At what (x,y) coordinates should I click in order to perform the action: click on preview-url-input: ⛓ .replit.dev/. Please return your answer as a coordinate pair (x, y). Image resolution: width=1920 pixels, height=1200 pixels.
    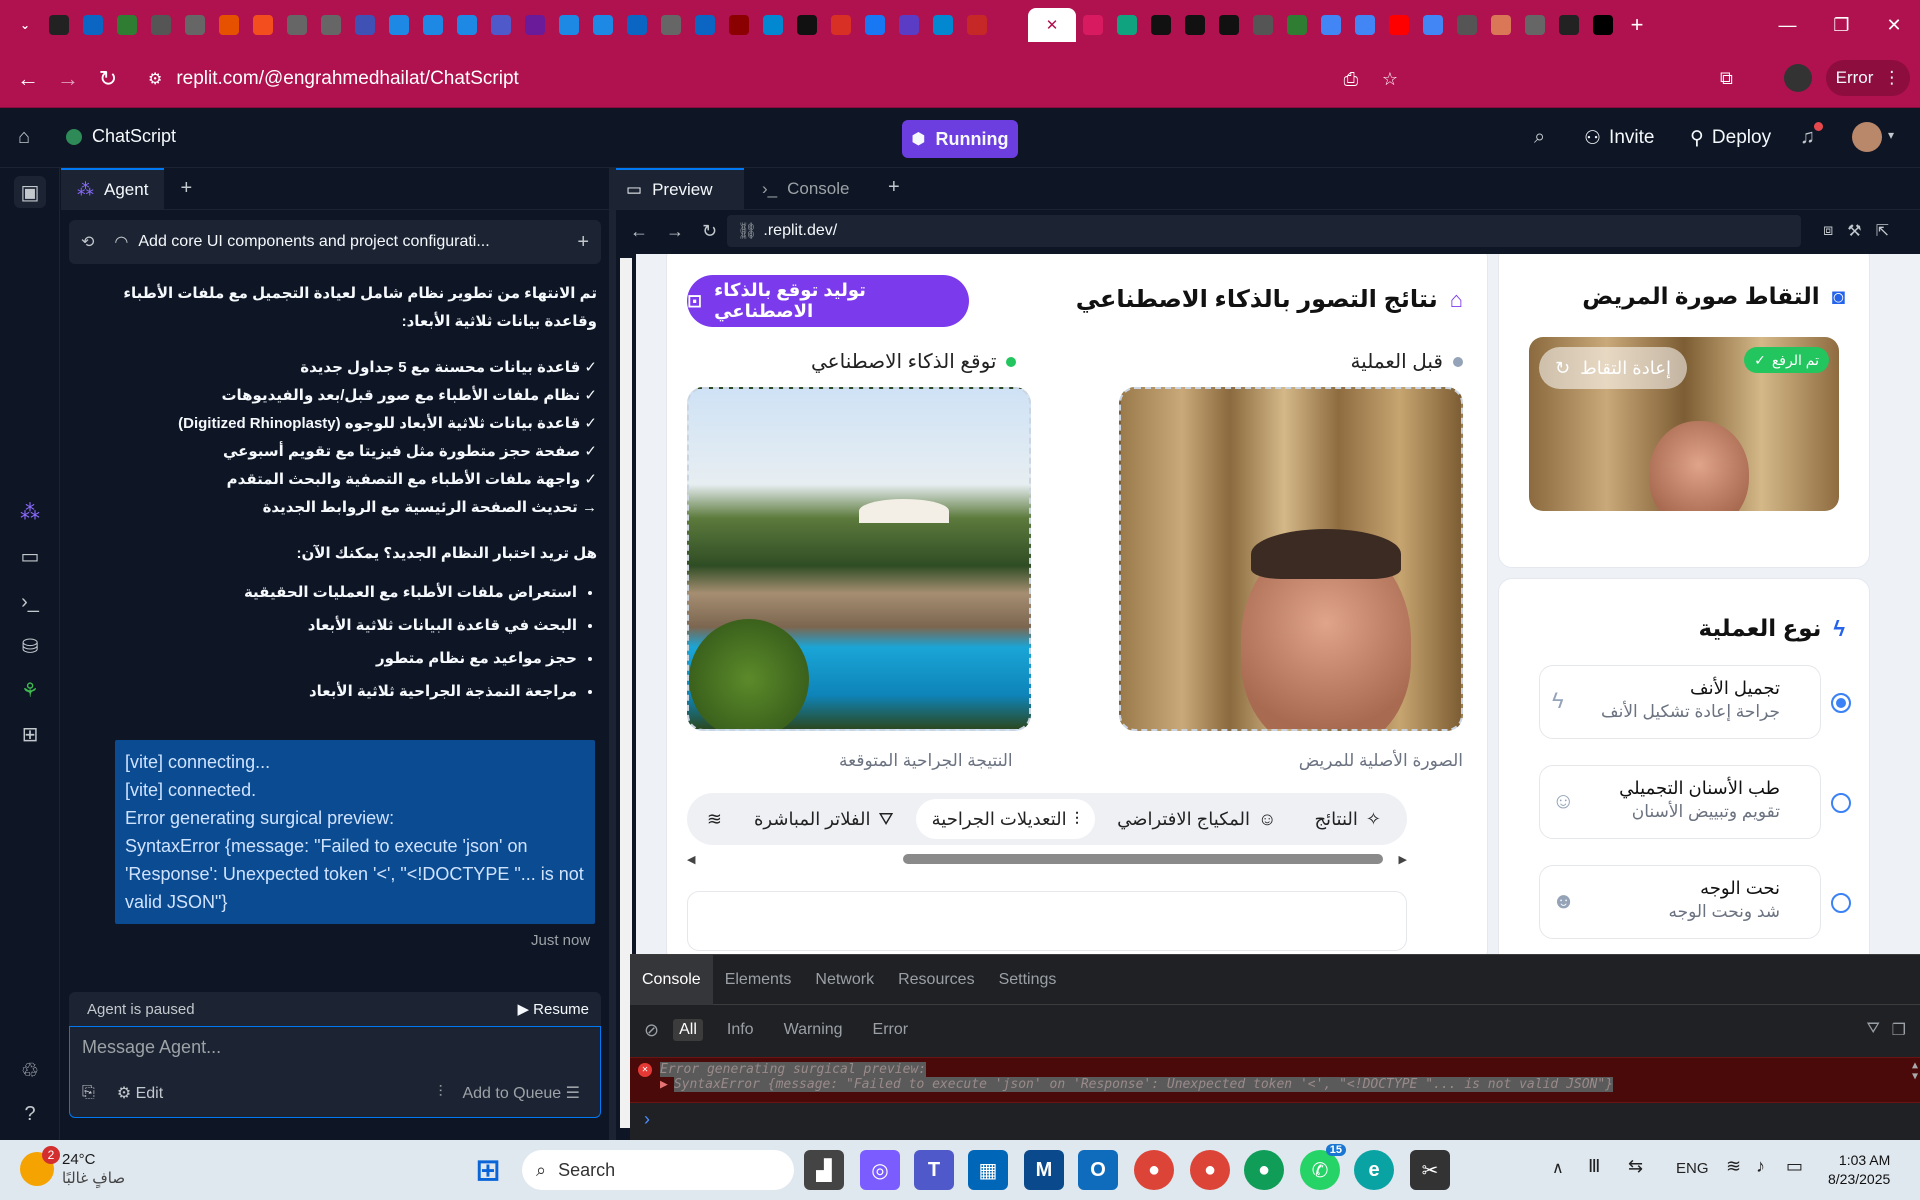
    Looking at the image, I should click on (1264, 231).